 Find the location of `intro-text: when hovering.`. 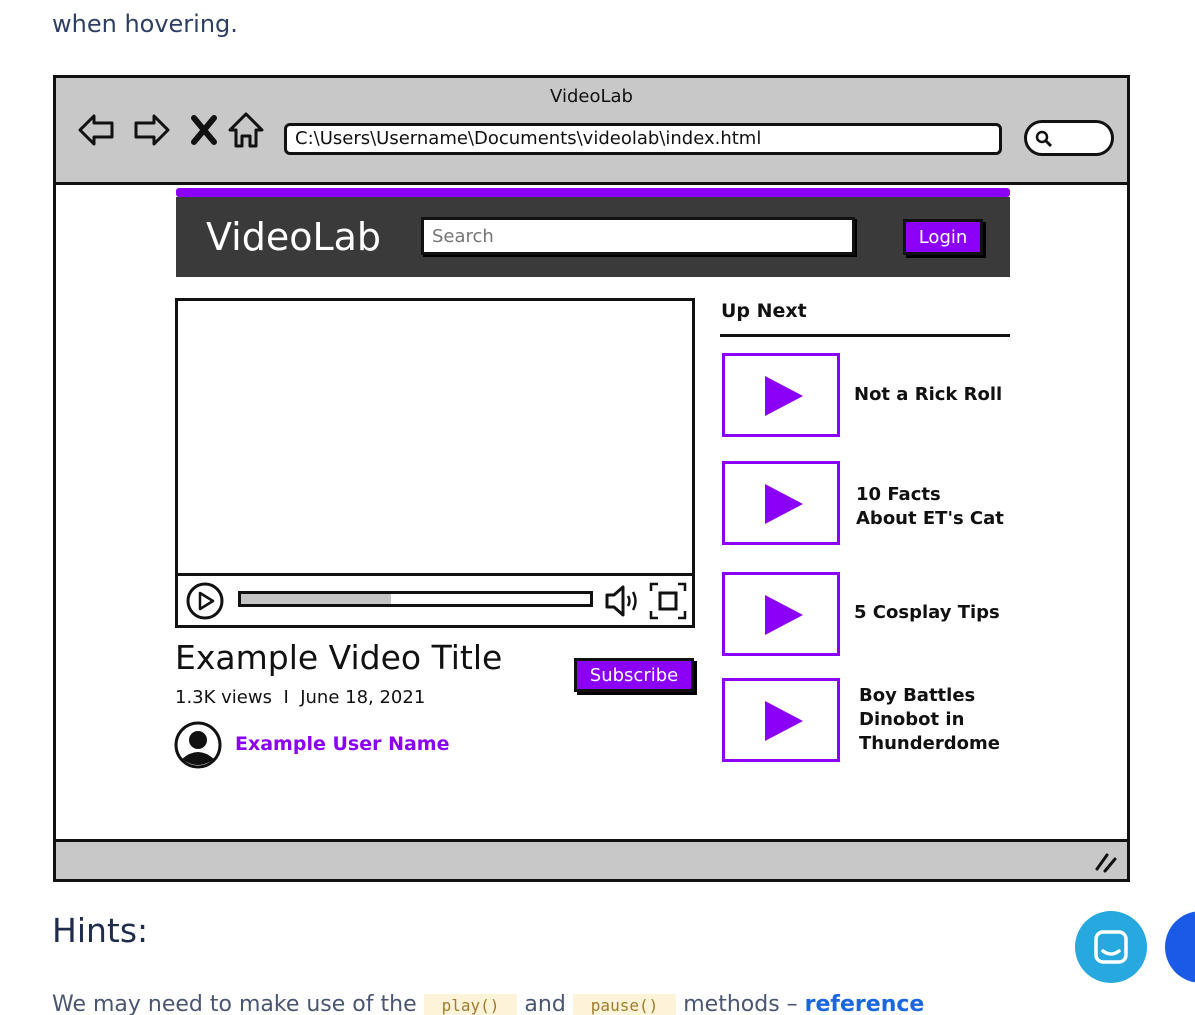

intro-text: when hovering. is located at coordinates (145, 24).